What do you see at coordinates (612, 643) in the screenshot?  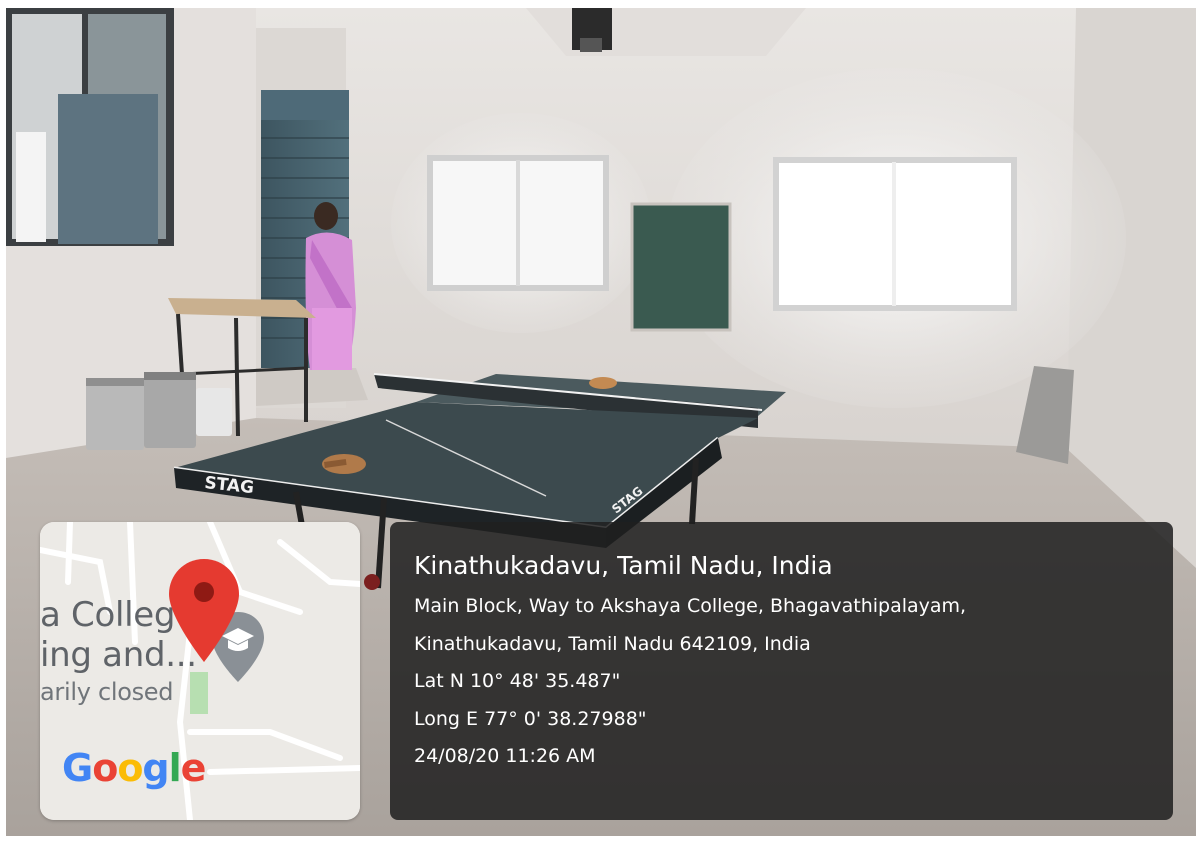 I see `address-line-2: Kinathukadavu, Tamil Nadu 642109, India` at bounding box center [612, 643].